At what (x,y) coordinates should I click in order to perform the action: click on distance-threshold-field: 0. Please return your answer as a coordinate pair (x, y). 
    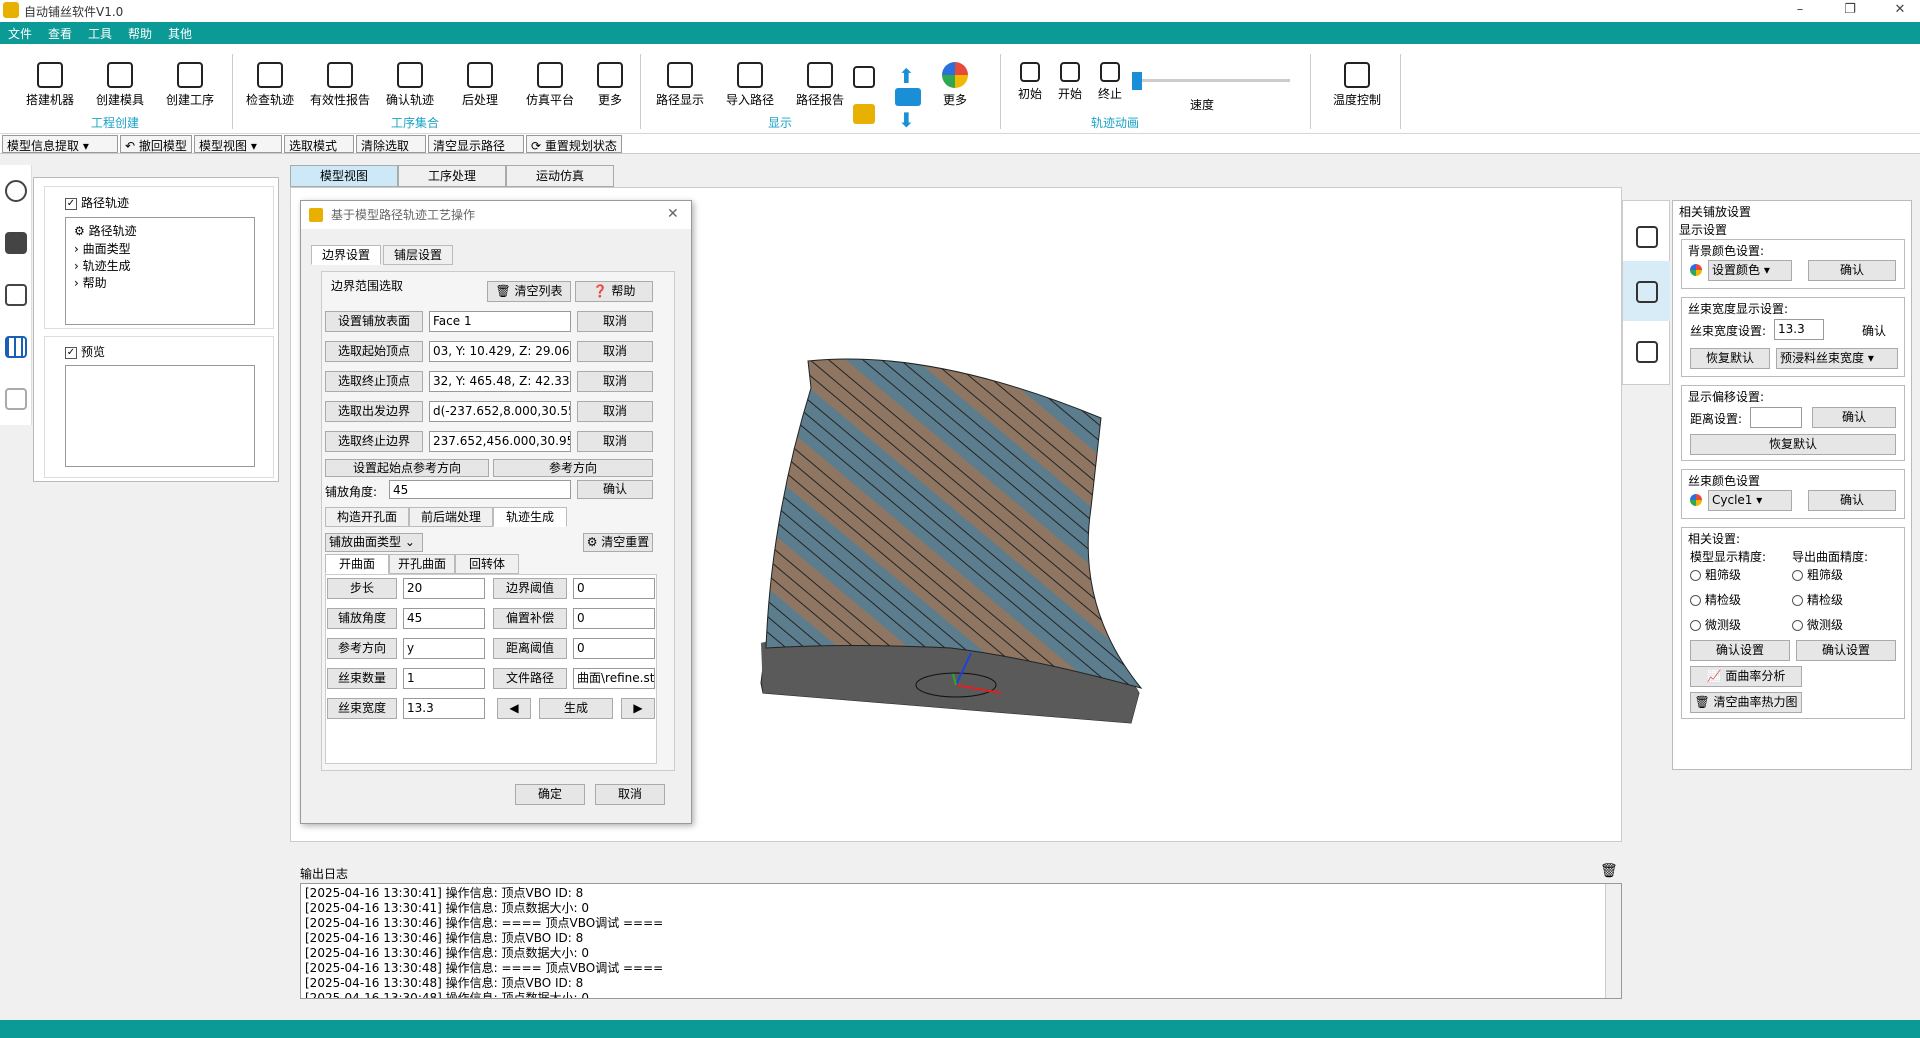
    Looking at the image, I should click on (614, 648).